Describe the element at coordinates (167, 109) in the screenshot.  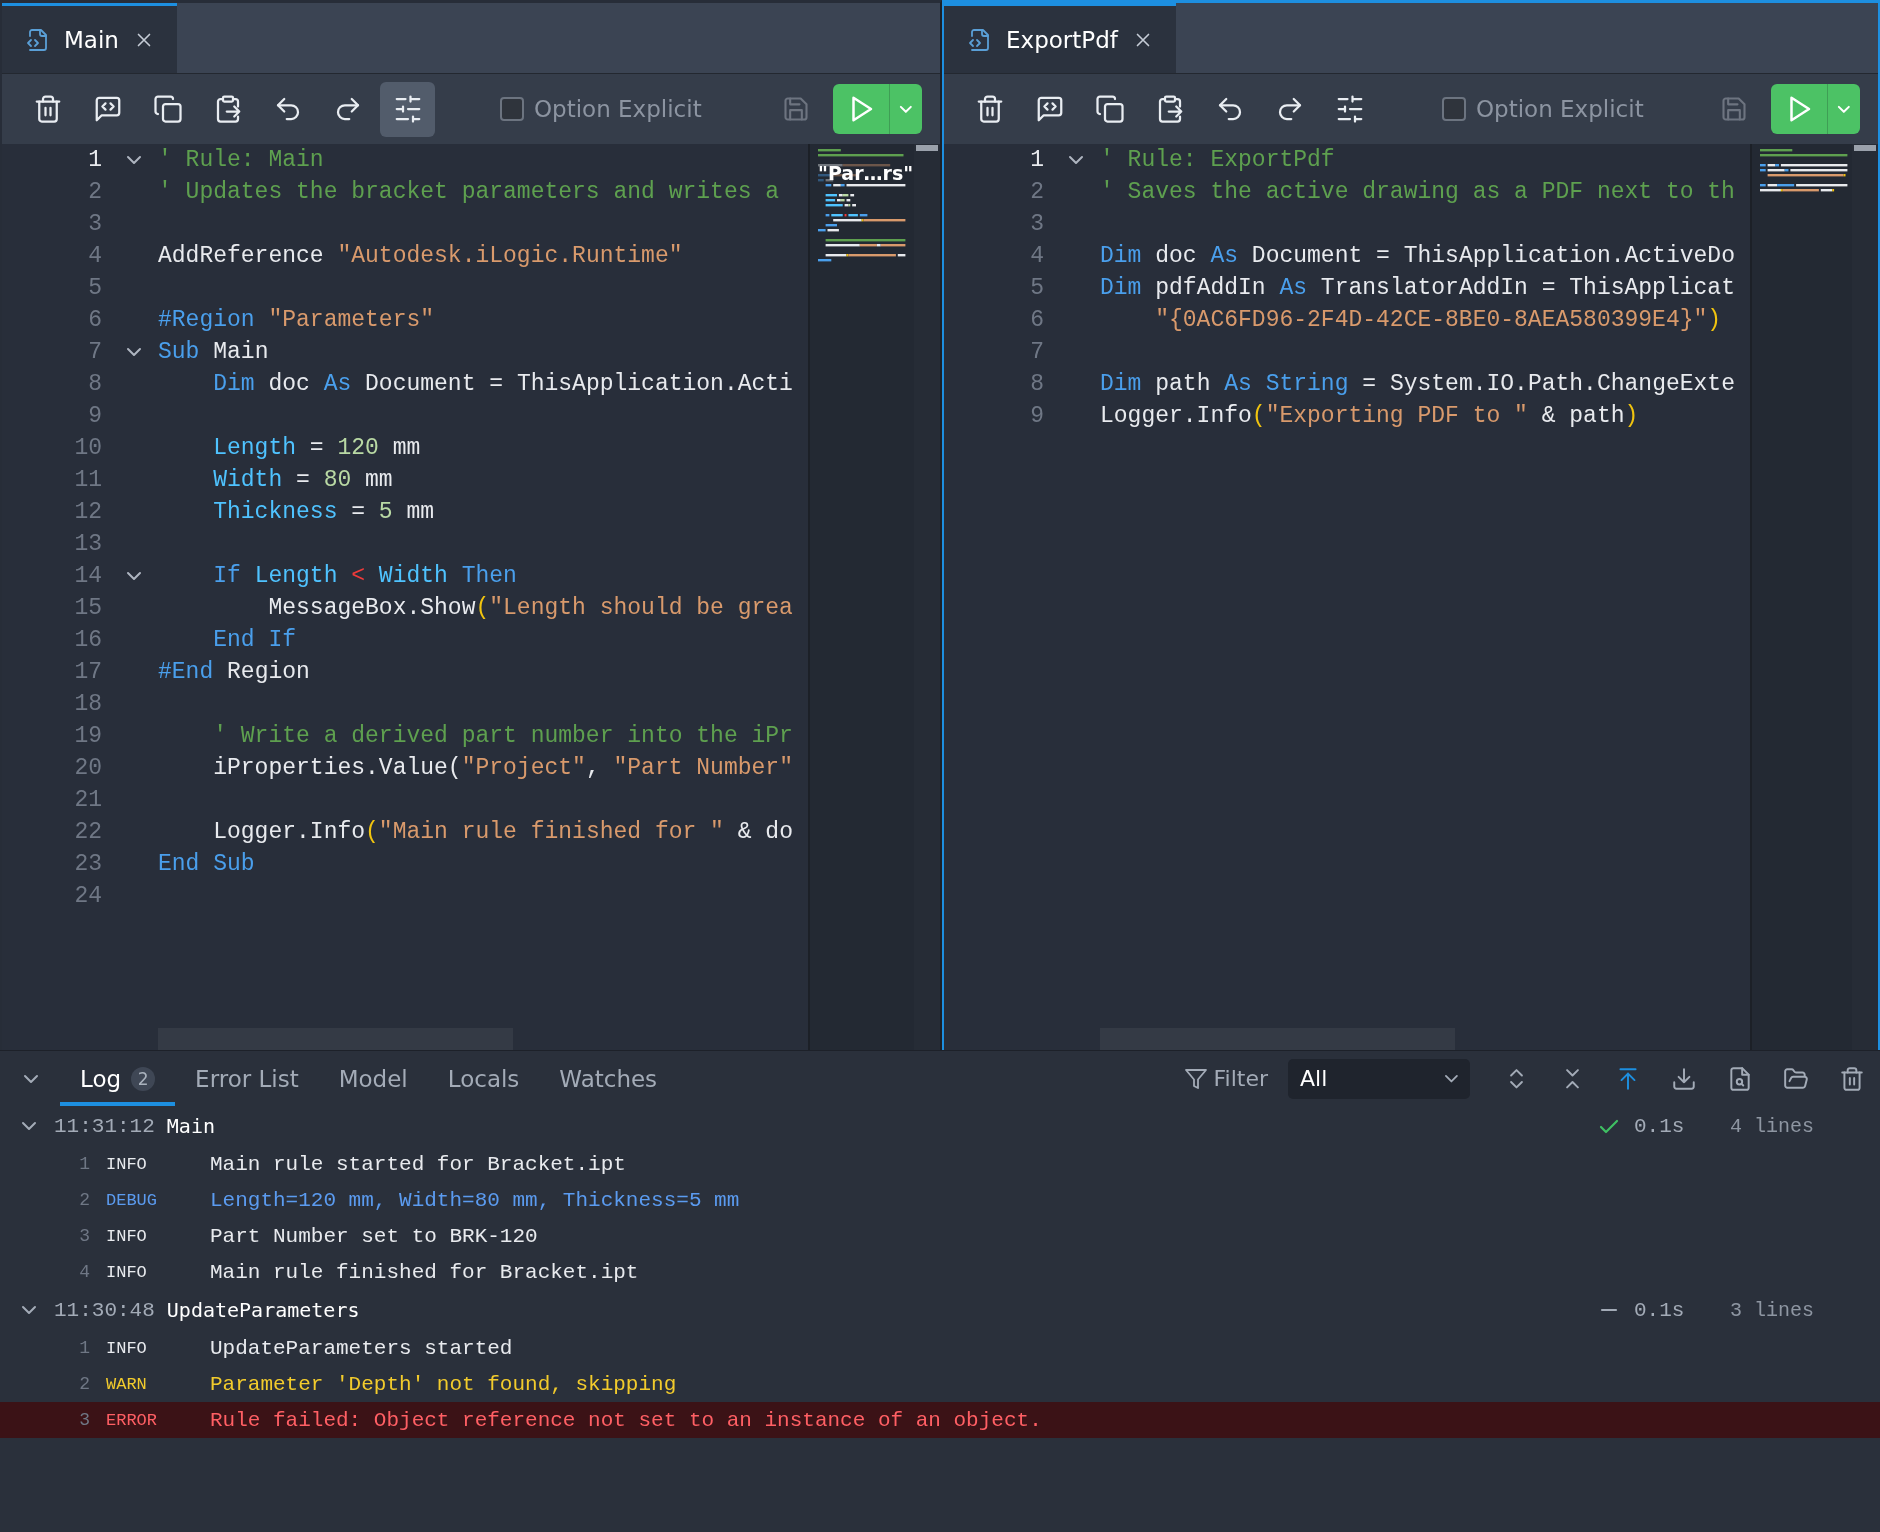
I see `copy-icon` at that location.